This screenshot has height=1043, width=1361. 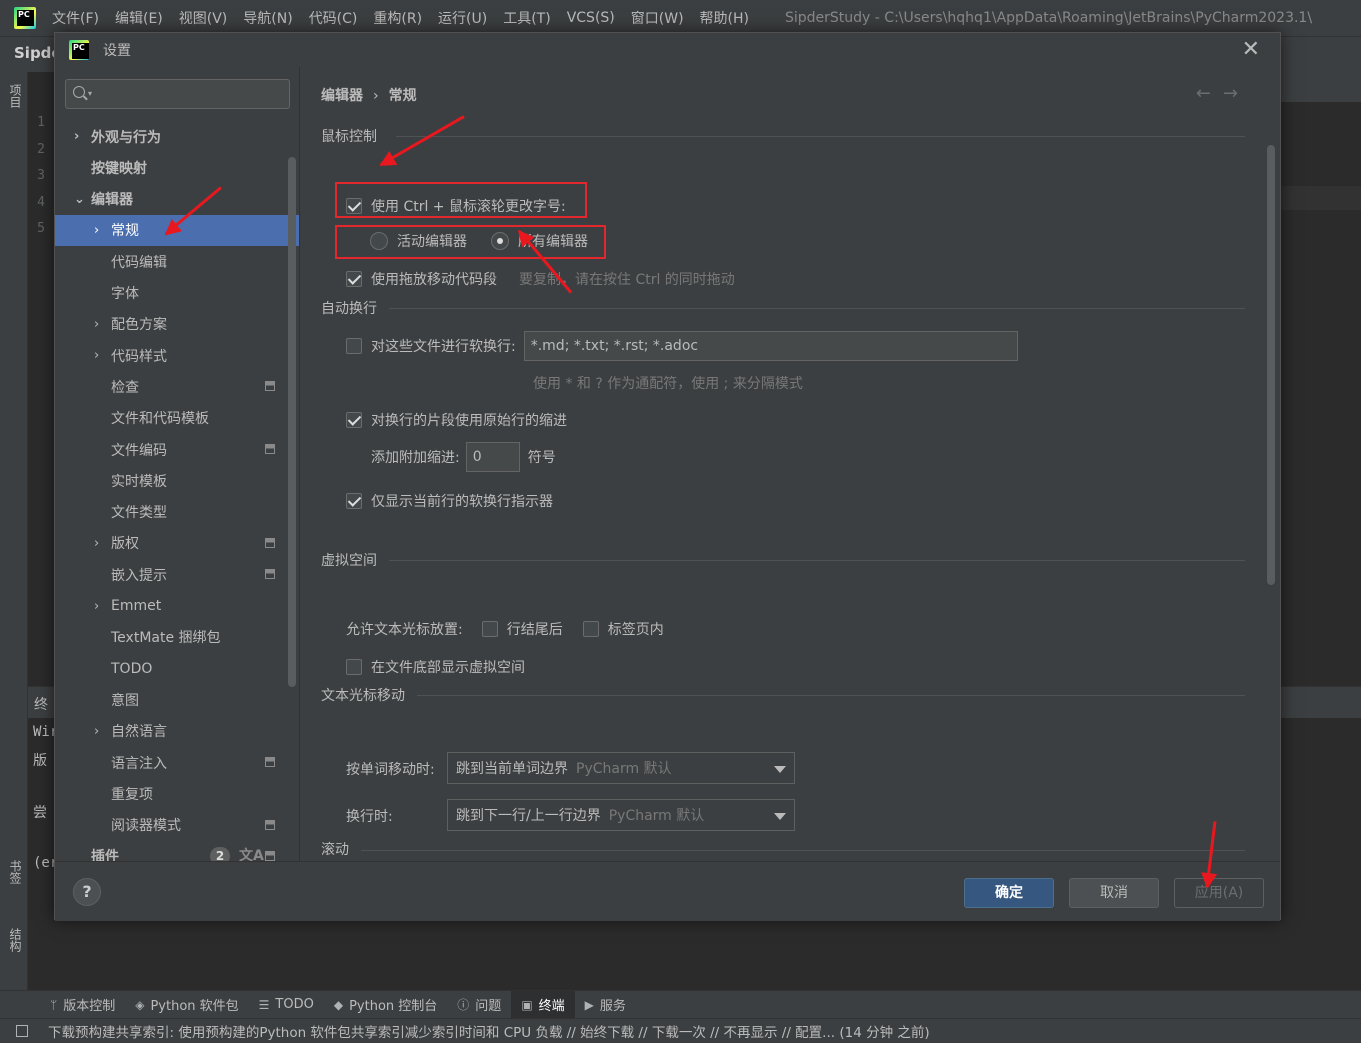 What do you see at coordinates (342, 96) in the screenshot?
I see `breadcrumb-parent: 编辑器` at bounding box center [342, 96].